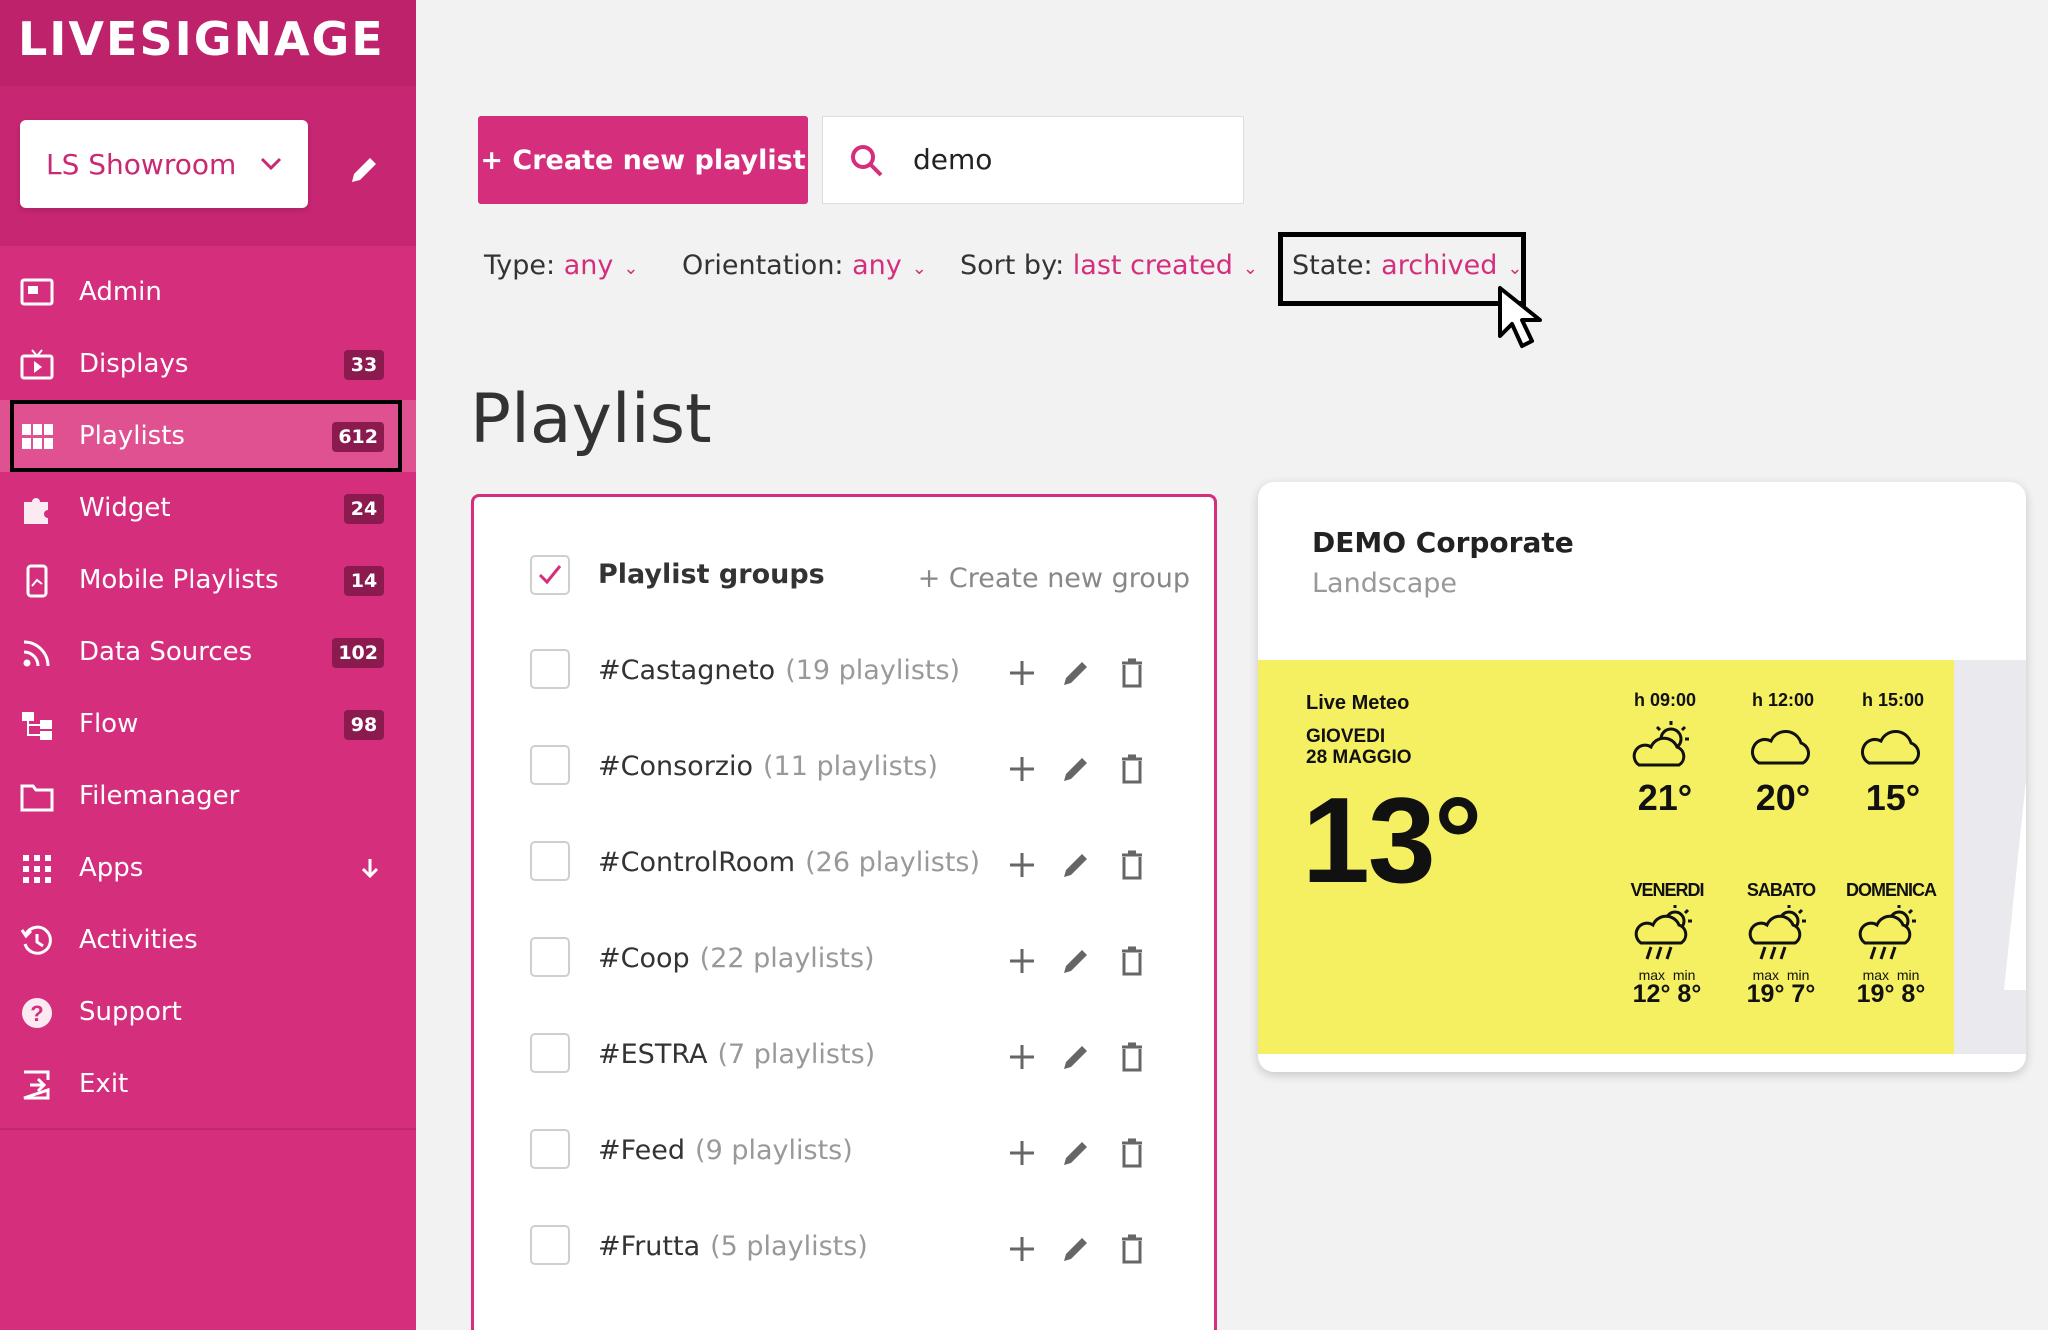 This screenshot has height=1330, width=2048. What do you see at coordinates (364, 725) in the screenshot?
I see `count-badge: 98` at bounding box center [364, 725].